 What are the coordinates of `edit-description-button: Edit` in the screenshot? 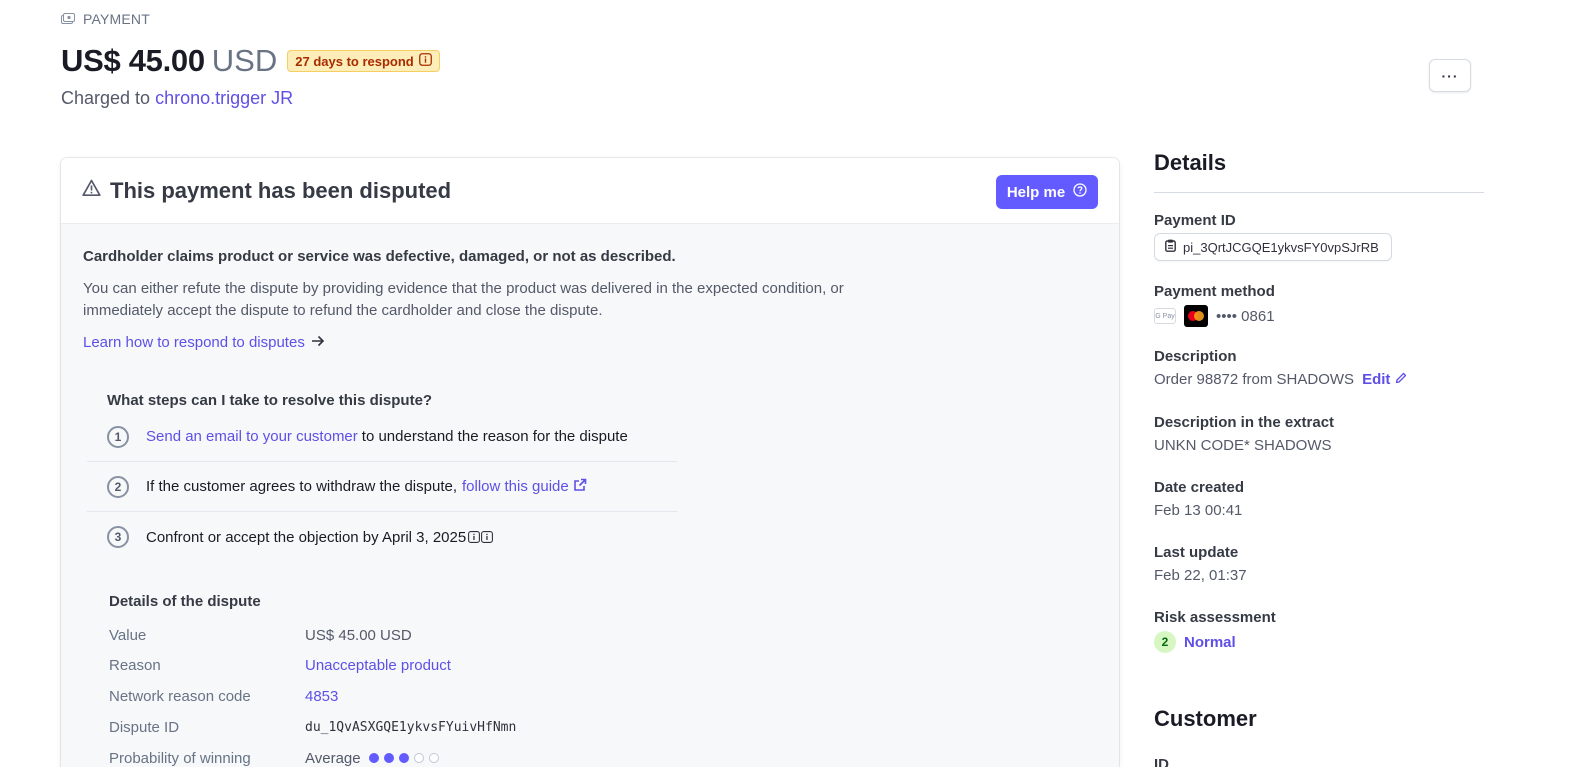 It's located at (1384, 379).